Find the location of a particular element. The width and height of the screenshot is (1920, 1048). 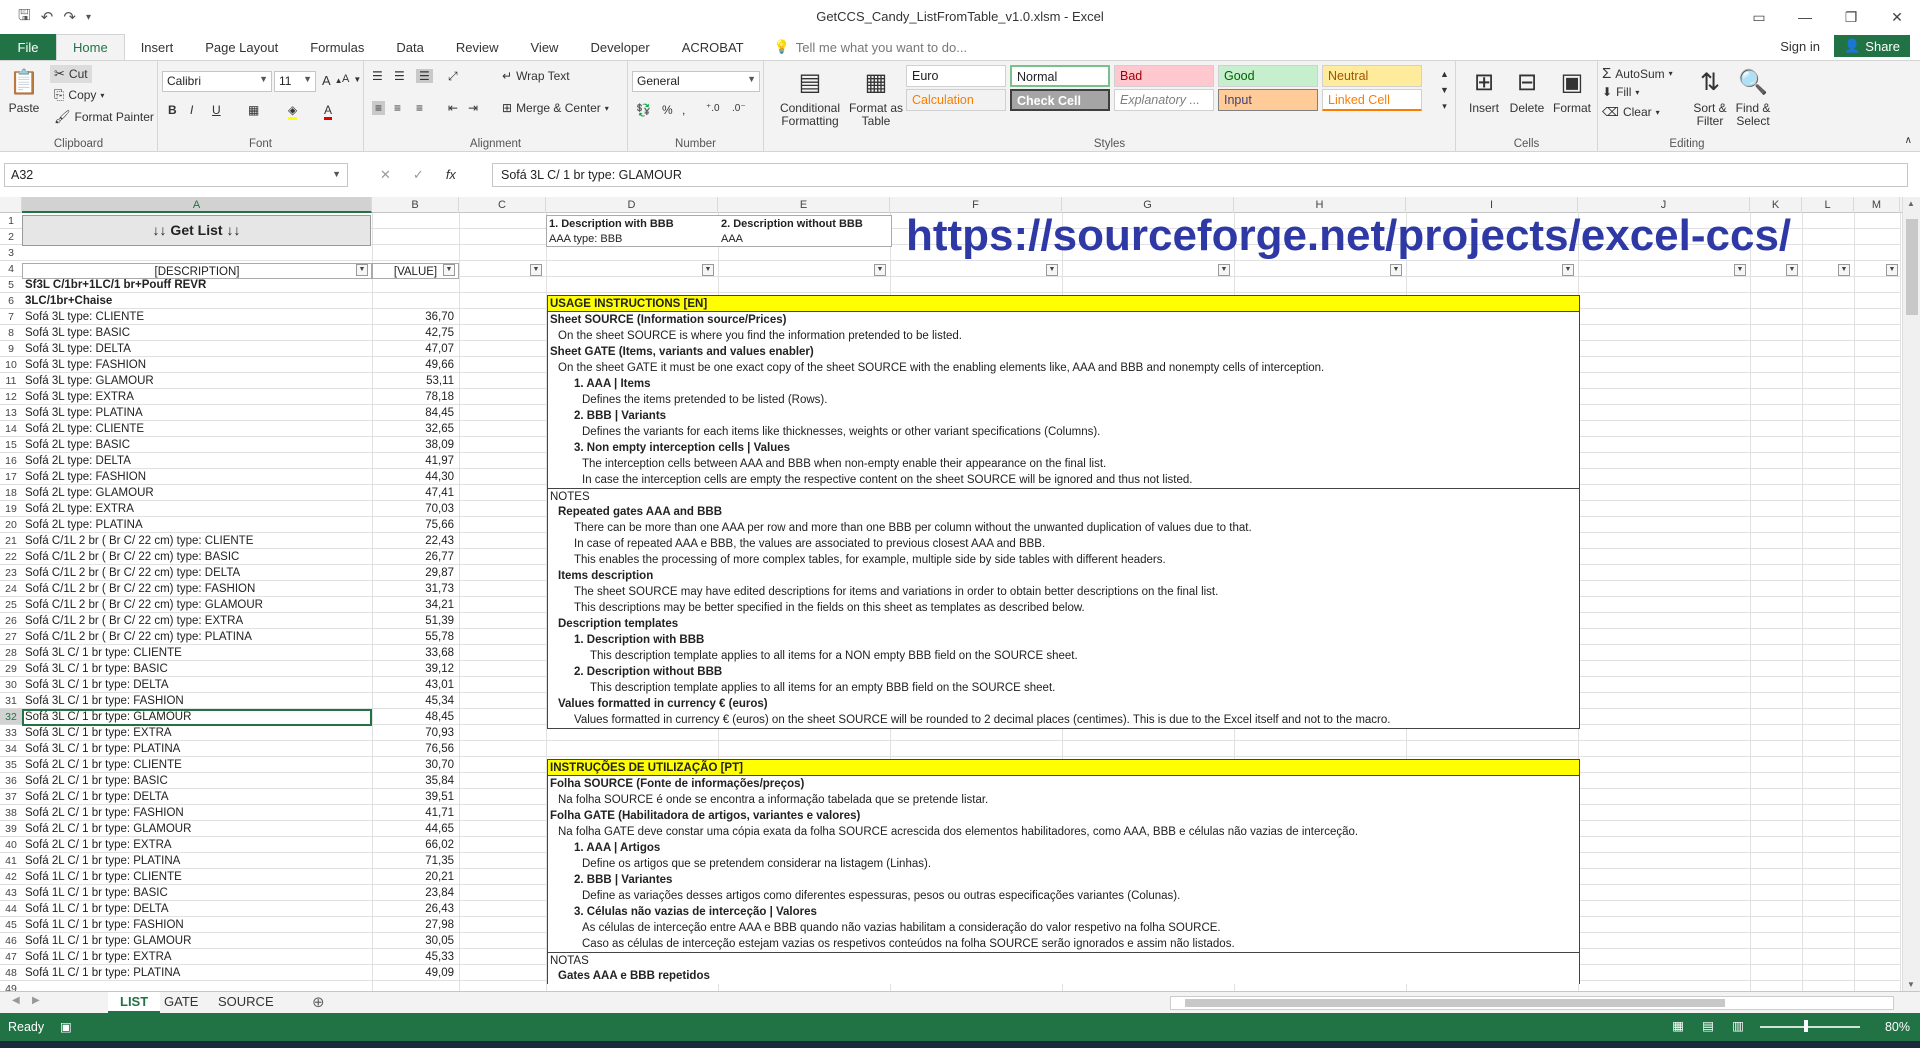

value-cell: 70,03 is located at coordinates (413, 509).